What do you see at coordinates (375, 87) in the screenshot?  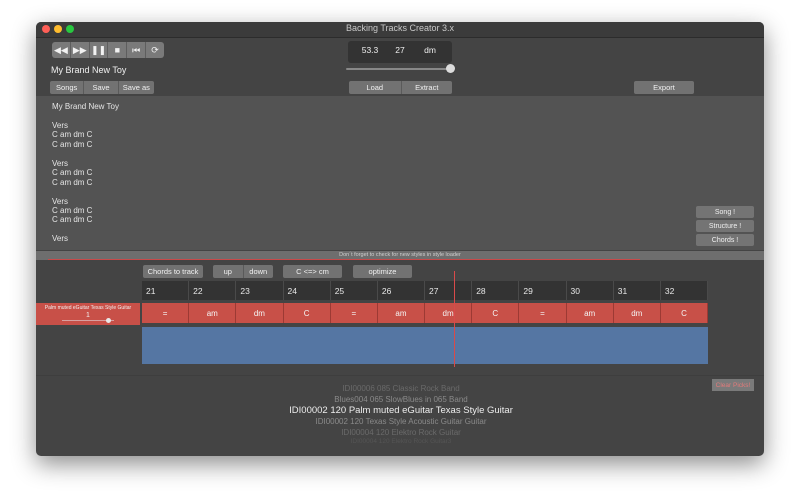 I see `load-button: Load` at bounding box center [375, 87].